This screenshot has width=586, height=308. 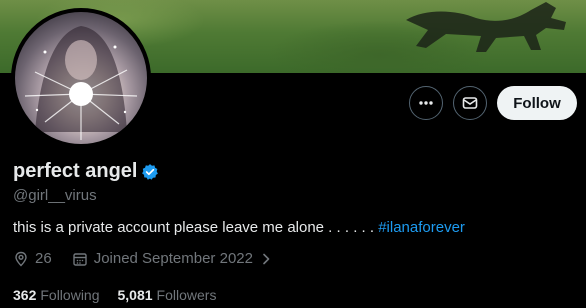 I want to click on following-count: 362, so click(x=25, y=295).